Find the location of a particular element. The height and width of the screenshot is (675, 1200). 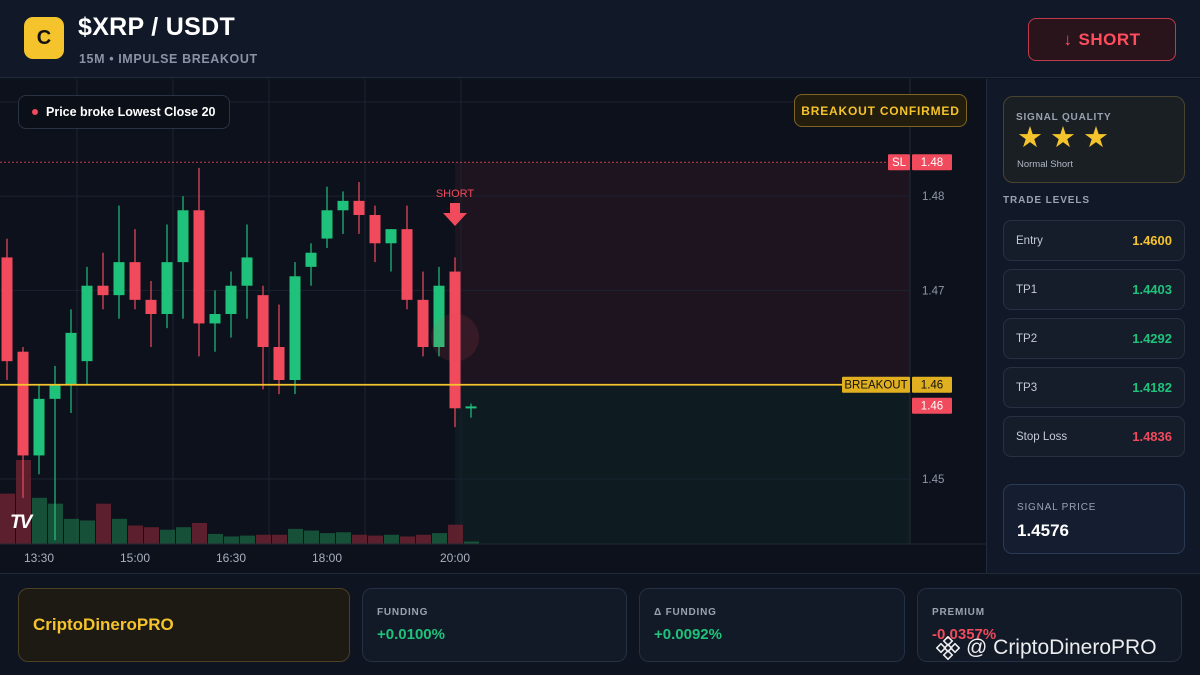

metric-value: +0.0100% is located at coordinates (411, 634).